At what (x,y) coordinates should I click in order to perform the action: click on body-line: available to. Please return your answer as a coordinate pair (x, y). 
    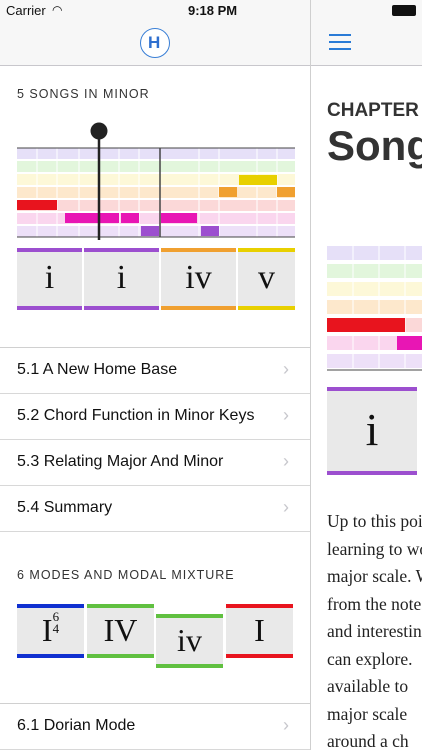
    Looking at the image, I should click on (368, 686).